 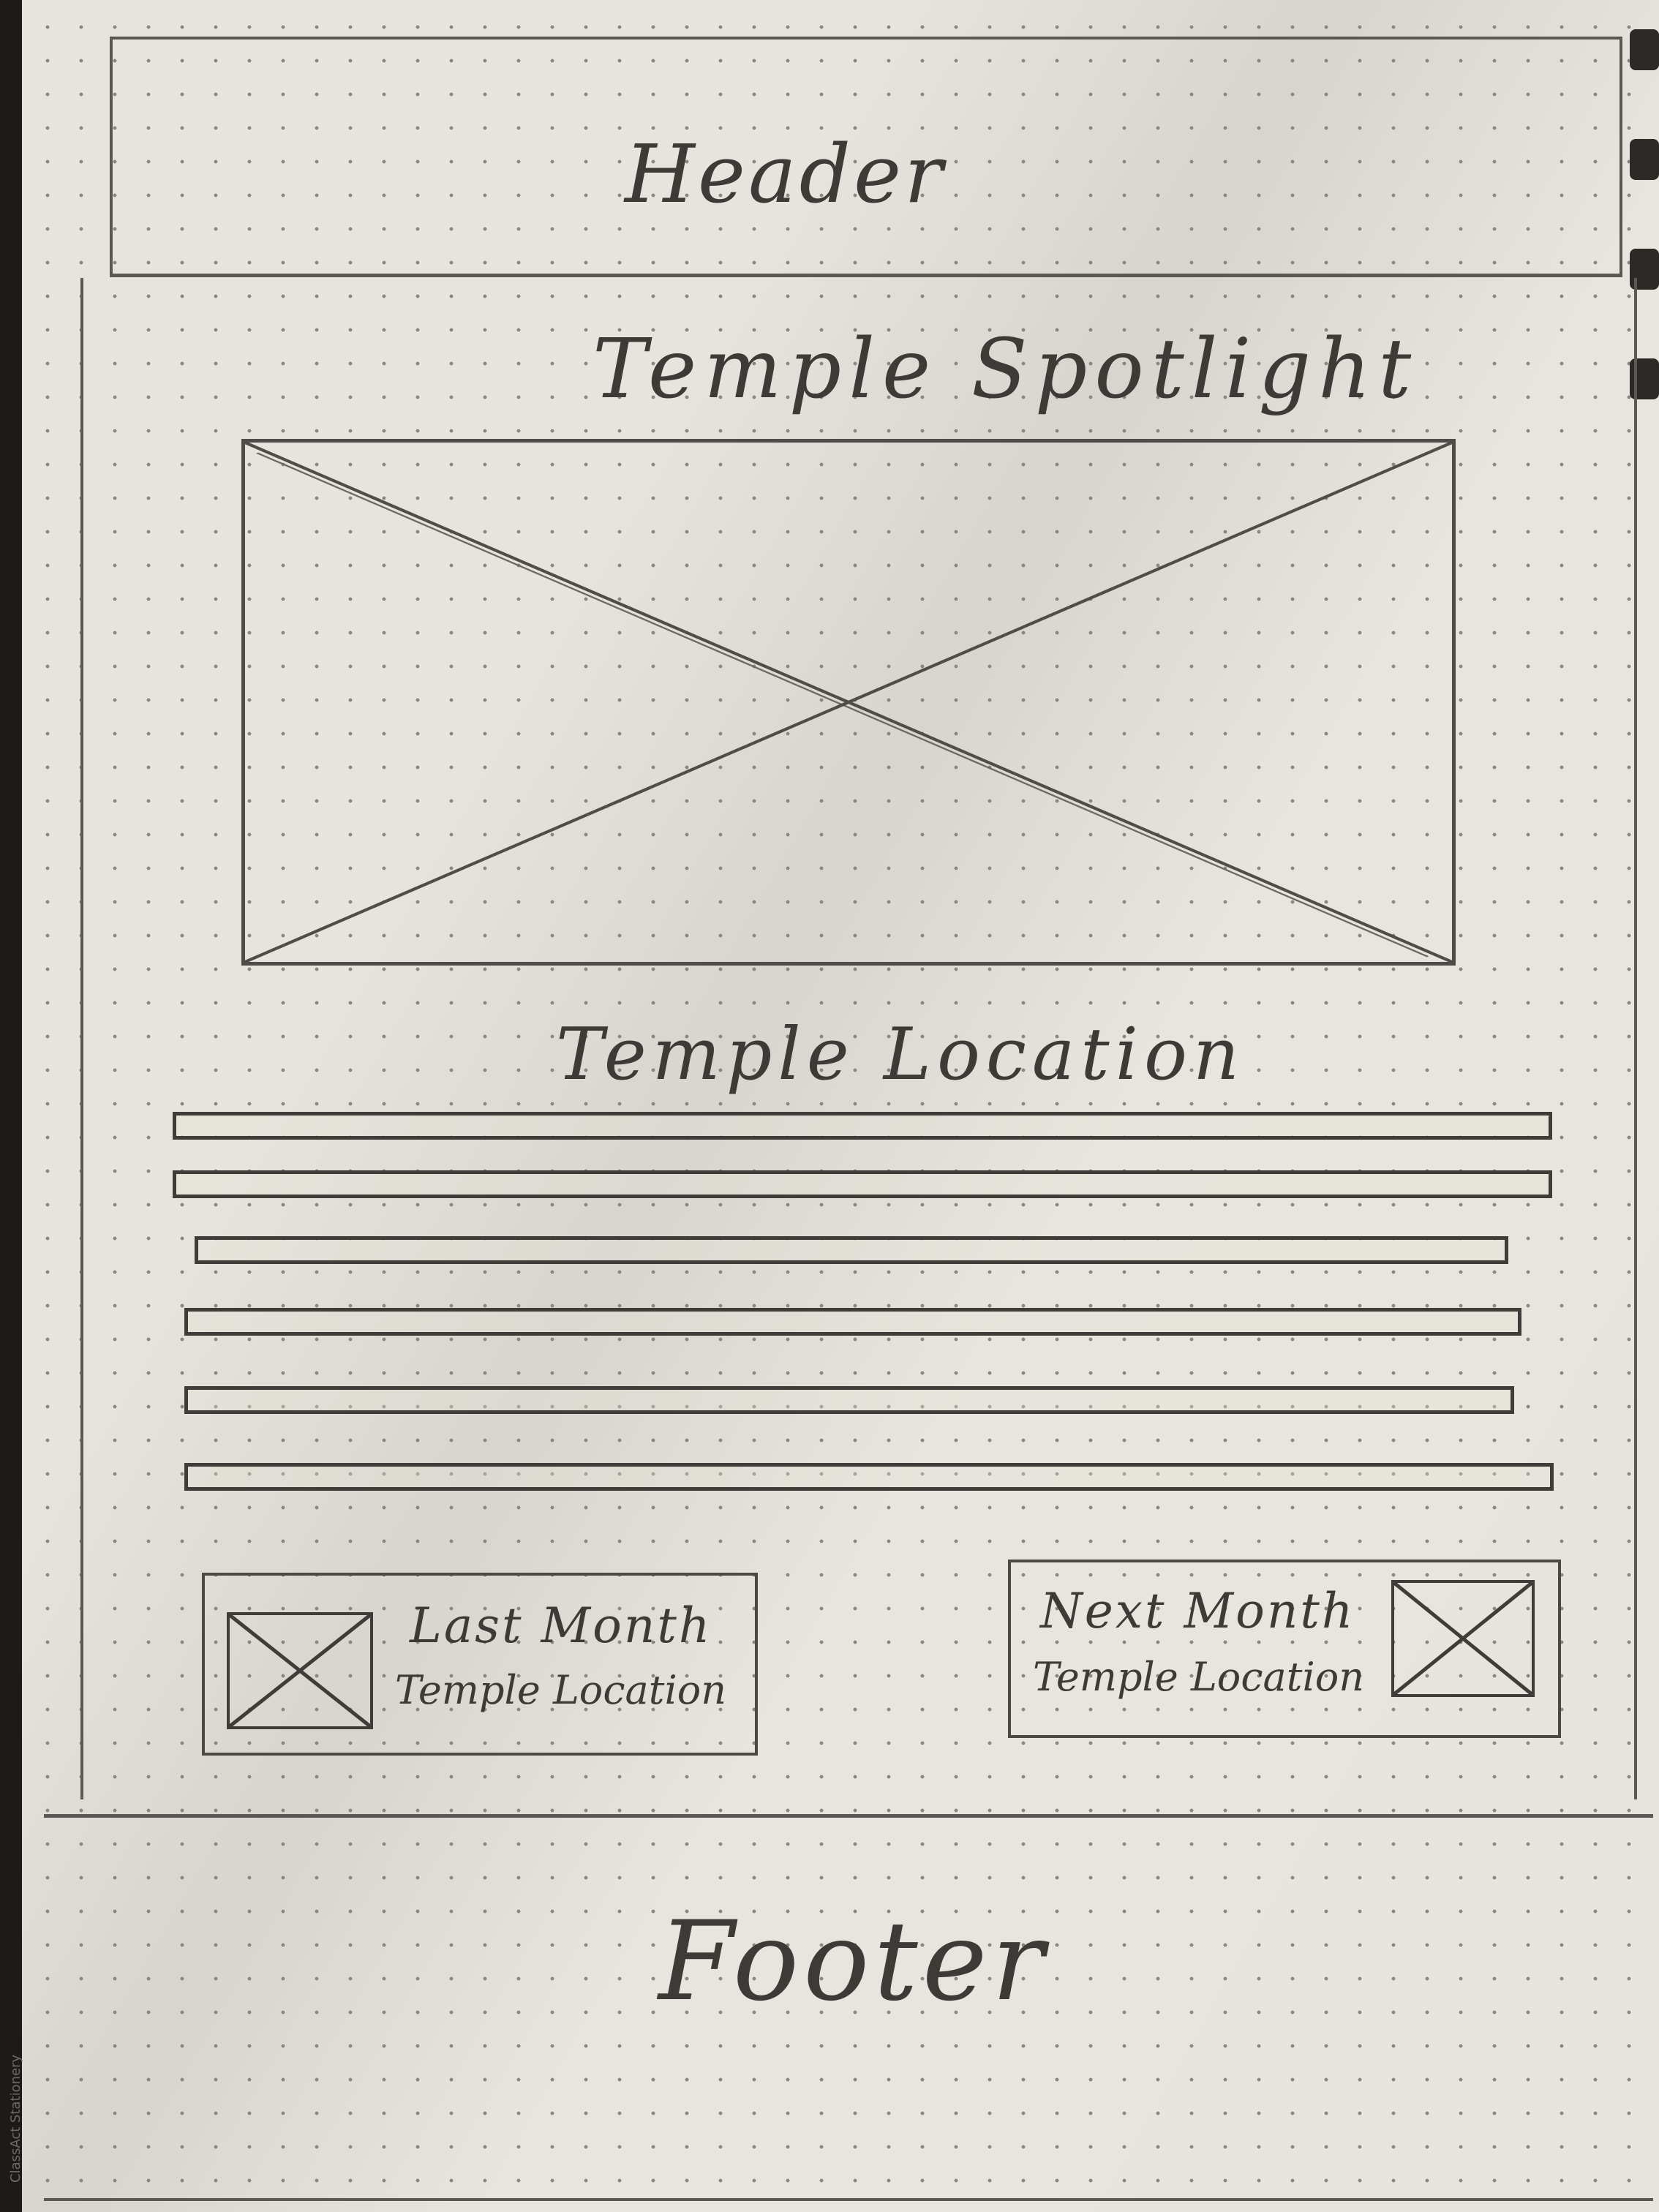 What do you see at coordinates (480, 1664) in the screenshot?
I see `last-month-card: Last Month Temple Location` at bounding box center [480, 1664].